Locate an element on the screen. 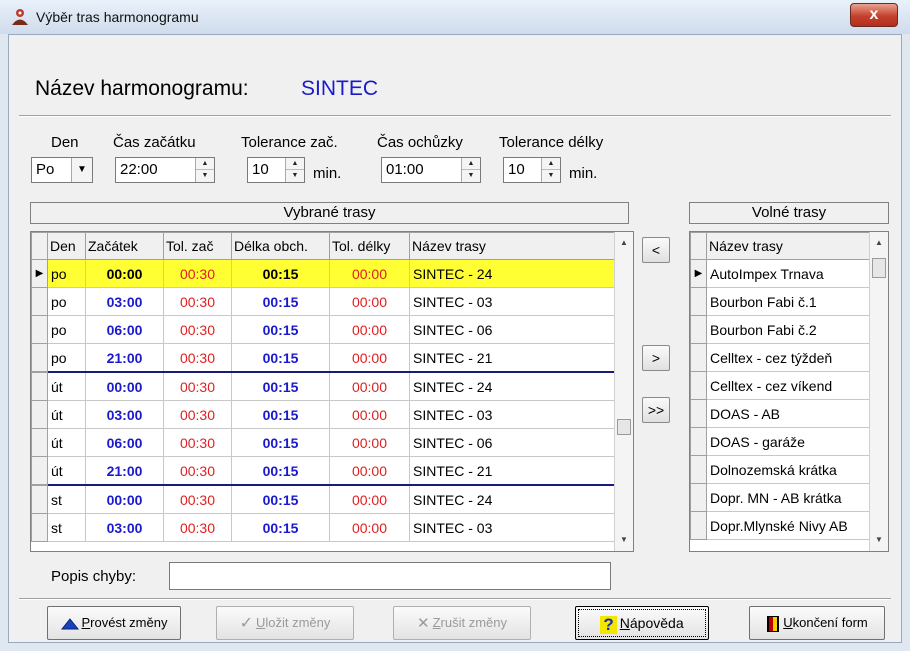  move-right-button: > is located at coordinates (656, 358).